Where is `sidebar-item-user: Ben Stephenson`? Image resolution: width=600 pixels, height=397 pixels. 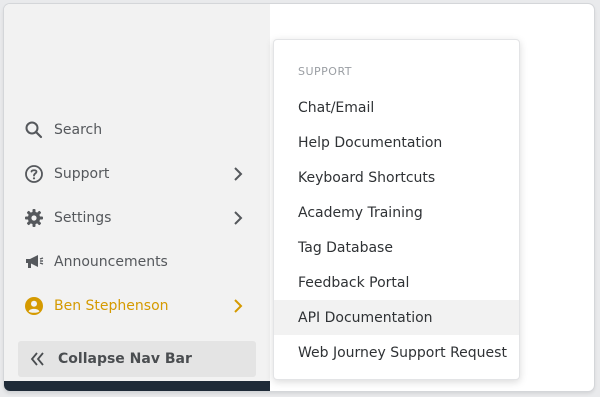 sidebar-item-user: Ben Stephenson is located at coordinates (134, 306).